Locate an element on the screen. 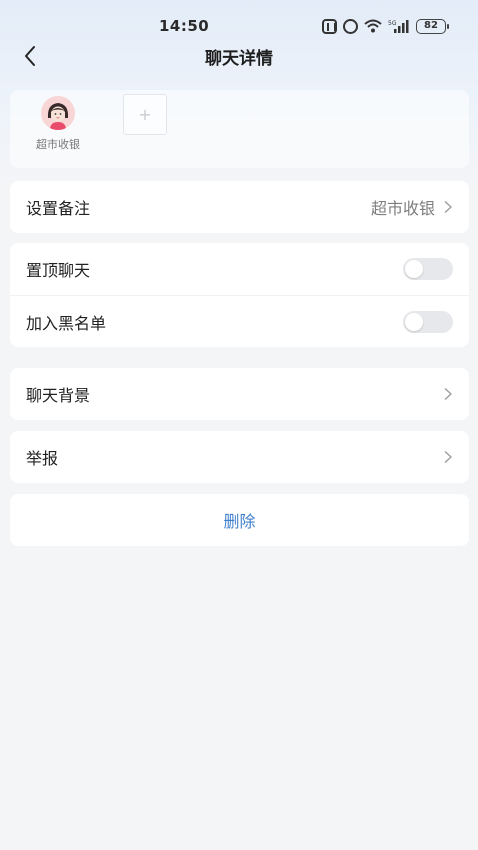 The image size is (478, 850). nfc-icon is located at coordinates (329, 26).